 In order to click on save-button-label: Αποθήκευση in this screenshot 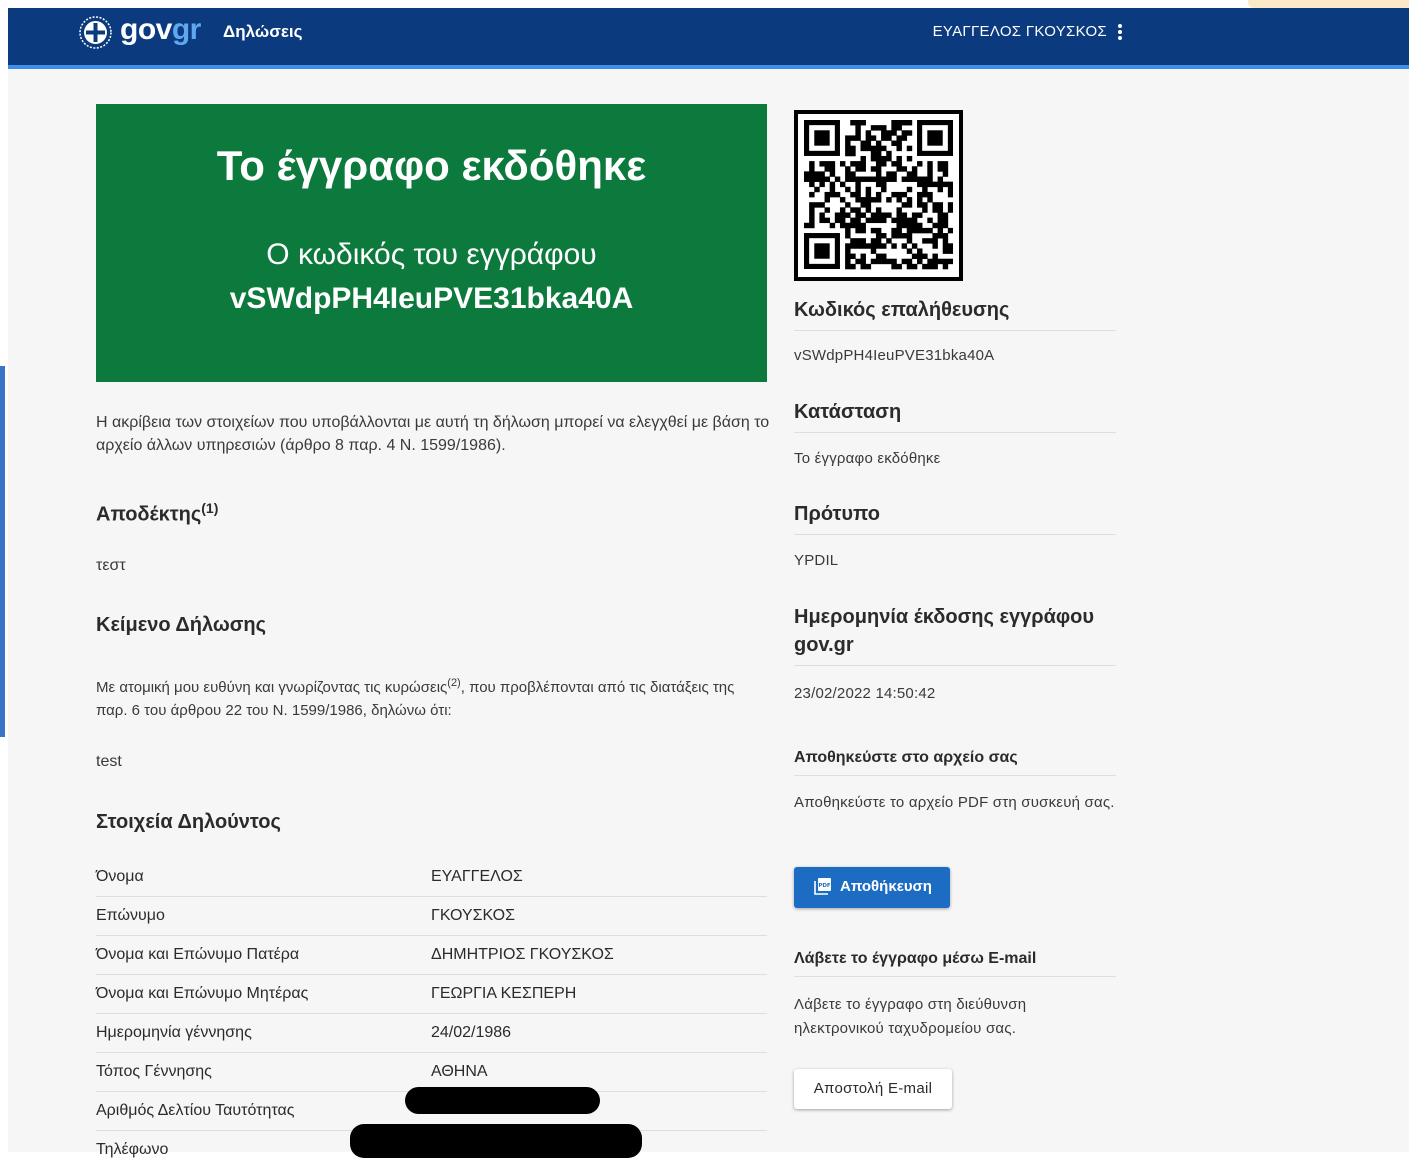, I will do `click(886, 886)`.